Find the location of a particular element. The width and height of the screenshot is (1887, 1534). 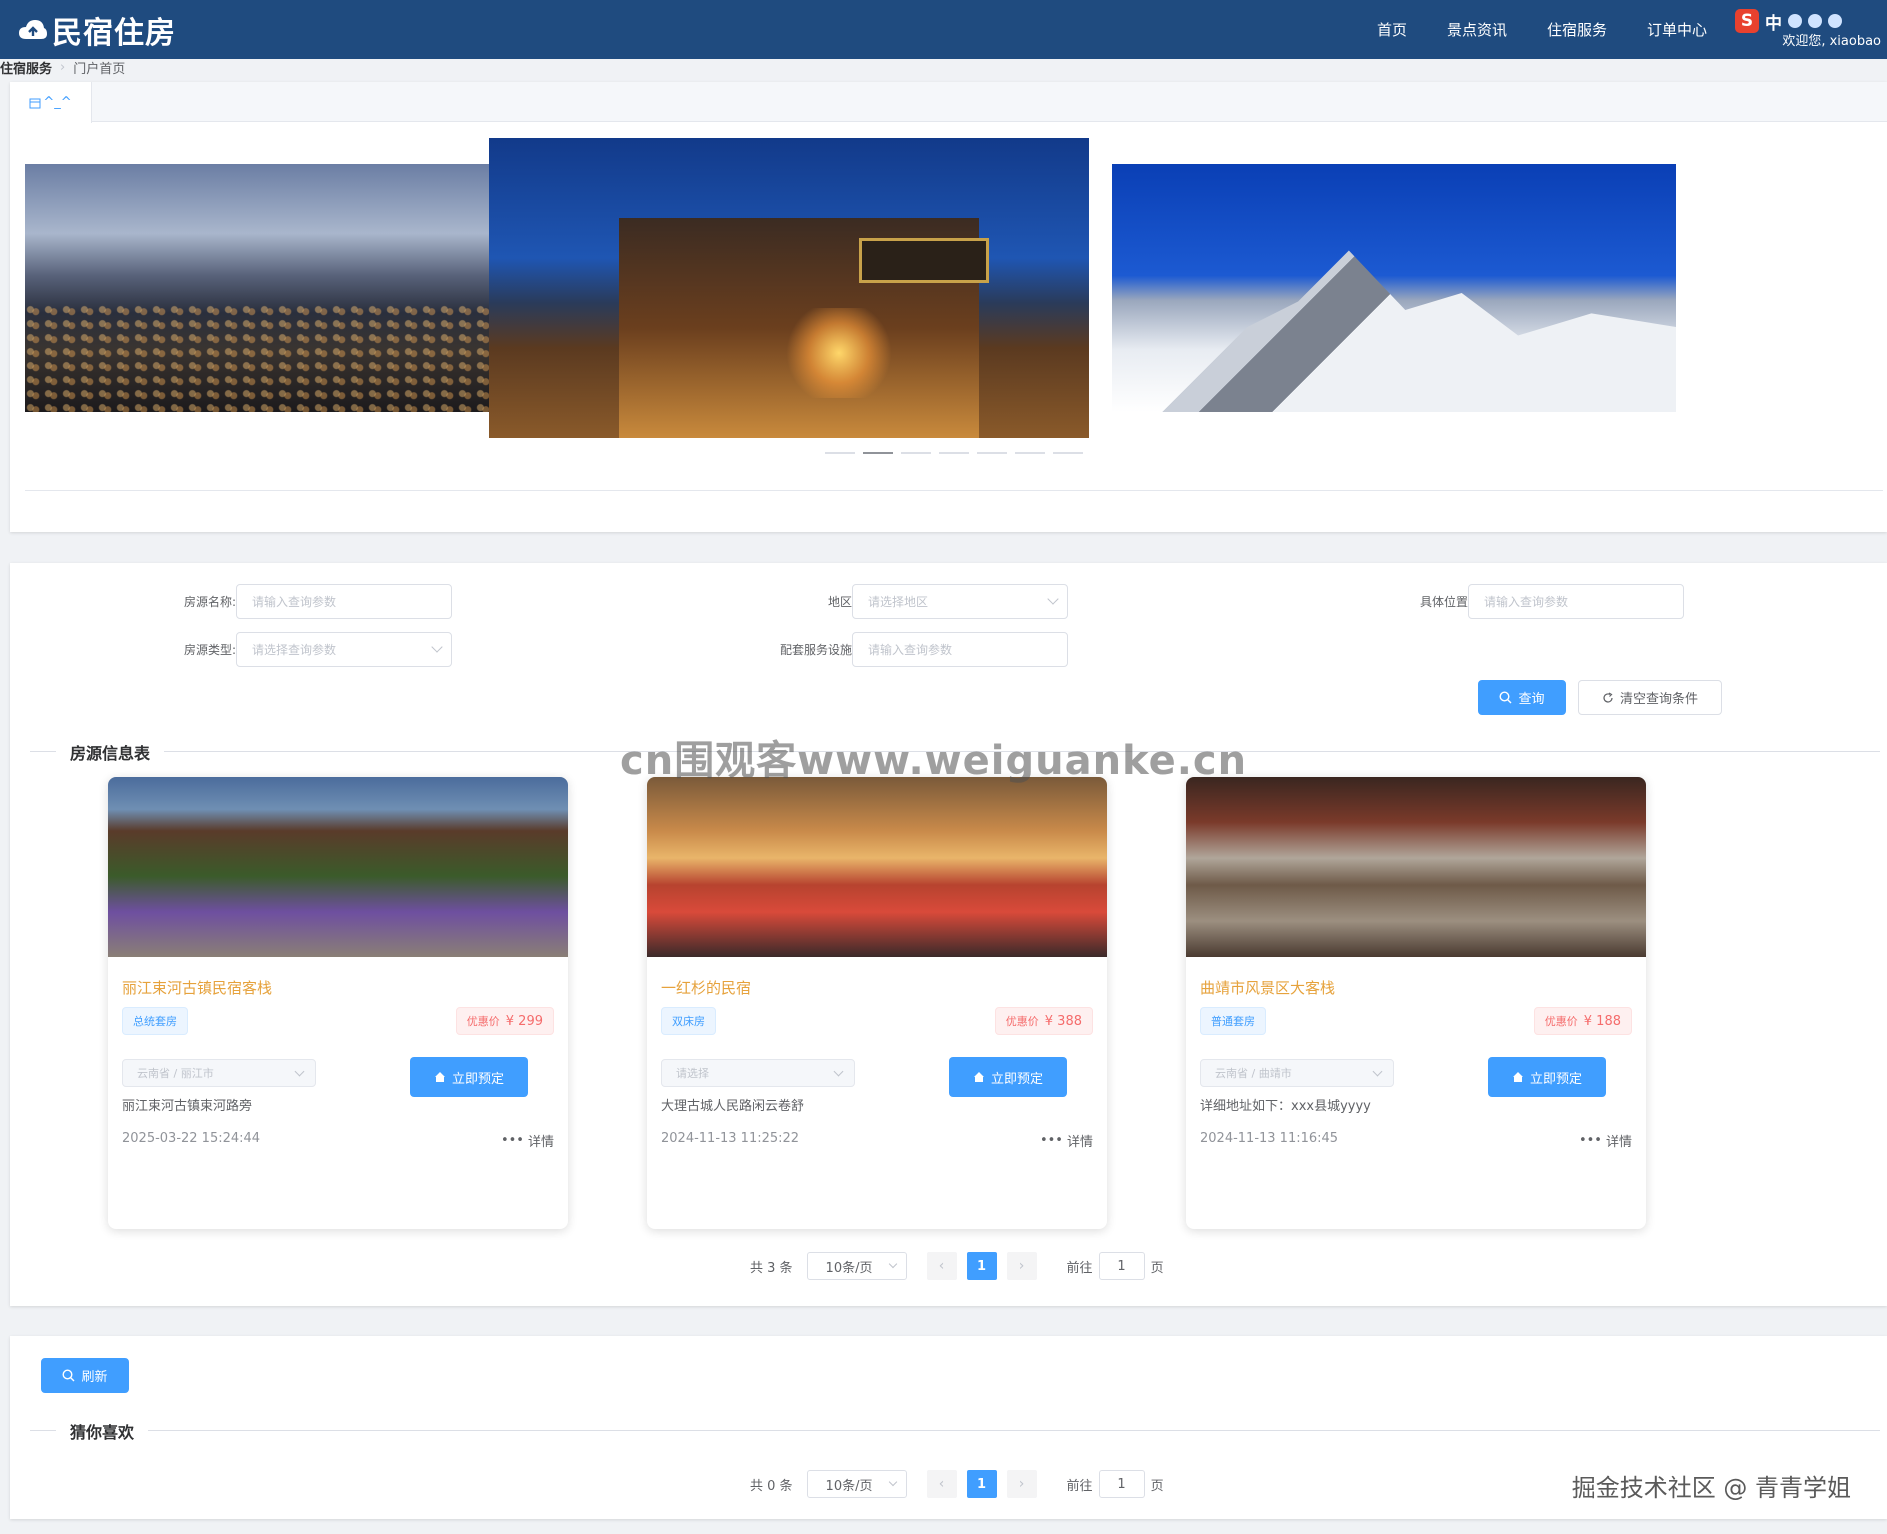

breadcrumb: 住宿服务 › 门户首页 is located at coordinates (62, 67).